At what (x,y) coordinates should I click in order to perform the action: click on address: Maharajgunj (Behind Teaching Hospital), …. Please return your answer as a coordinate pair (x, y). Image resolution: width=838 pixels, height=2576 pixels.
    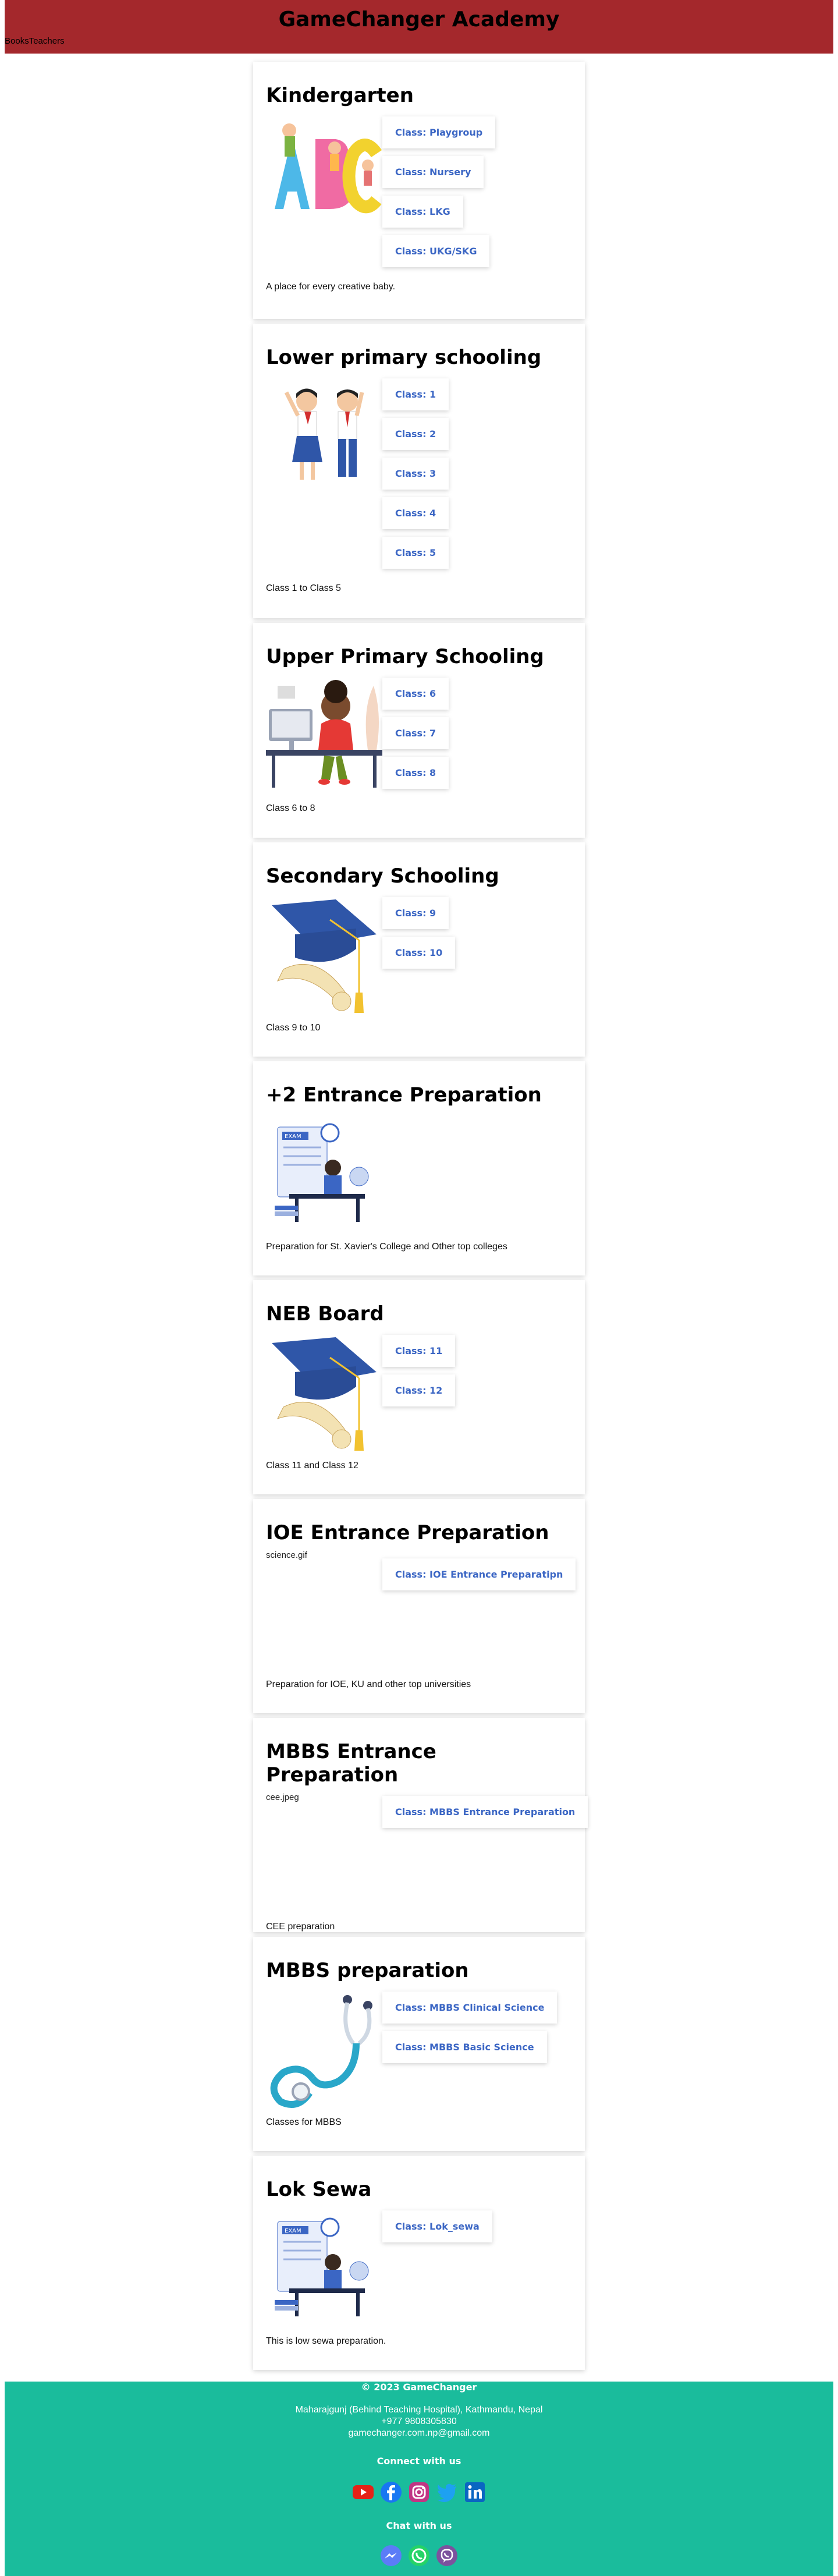
    Looking at the image, I should click on (419, 2410).